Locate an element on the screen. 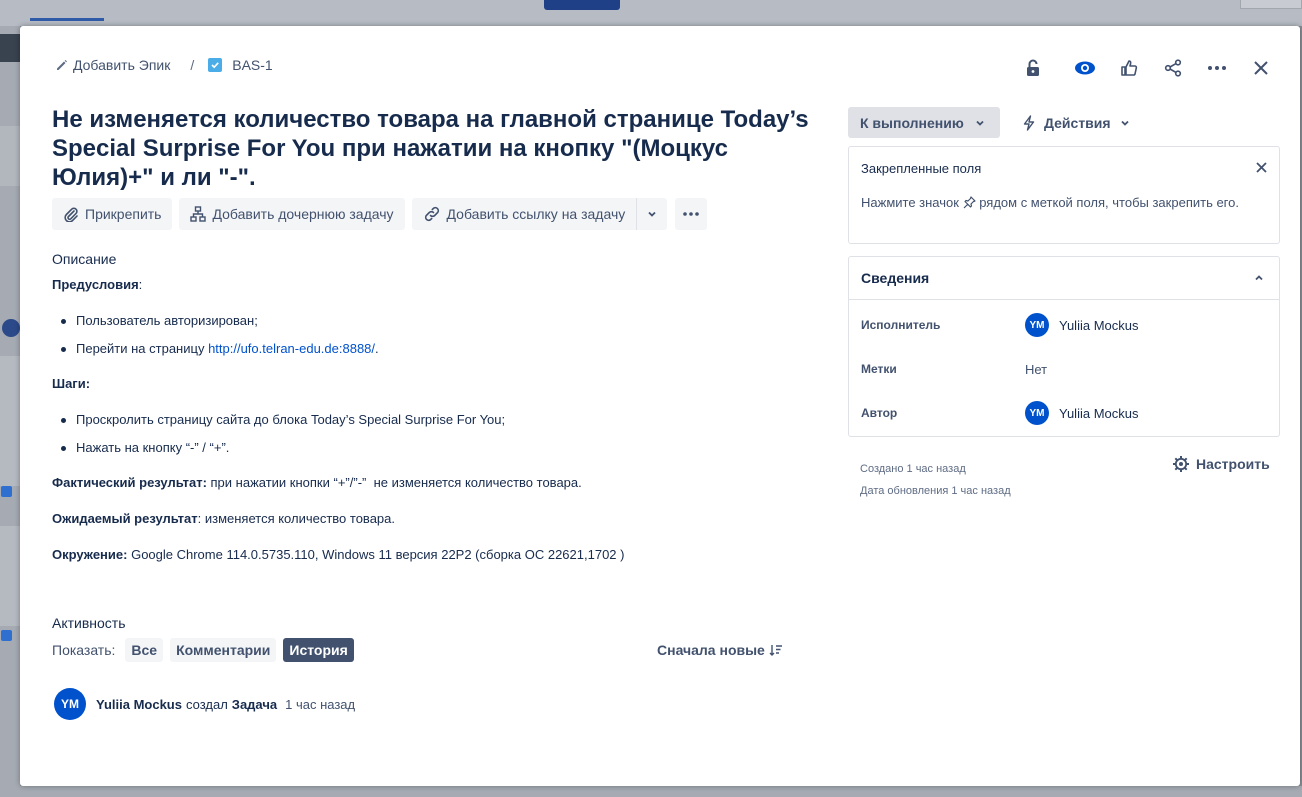 Image resolution: width=1302 pixels, height=797 pixels. story-checkbox-icon is located at coordinates (215, 65).